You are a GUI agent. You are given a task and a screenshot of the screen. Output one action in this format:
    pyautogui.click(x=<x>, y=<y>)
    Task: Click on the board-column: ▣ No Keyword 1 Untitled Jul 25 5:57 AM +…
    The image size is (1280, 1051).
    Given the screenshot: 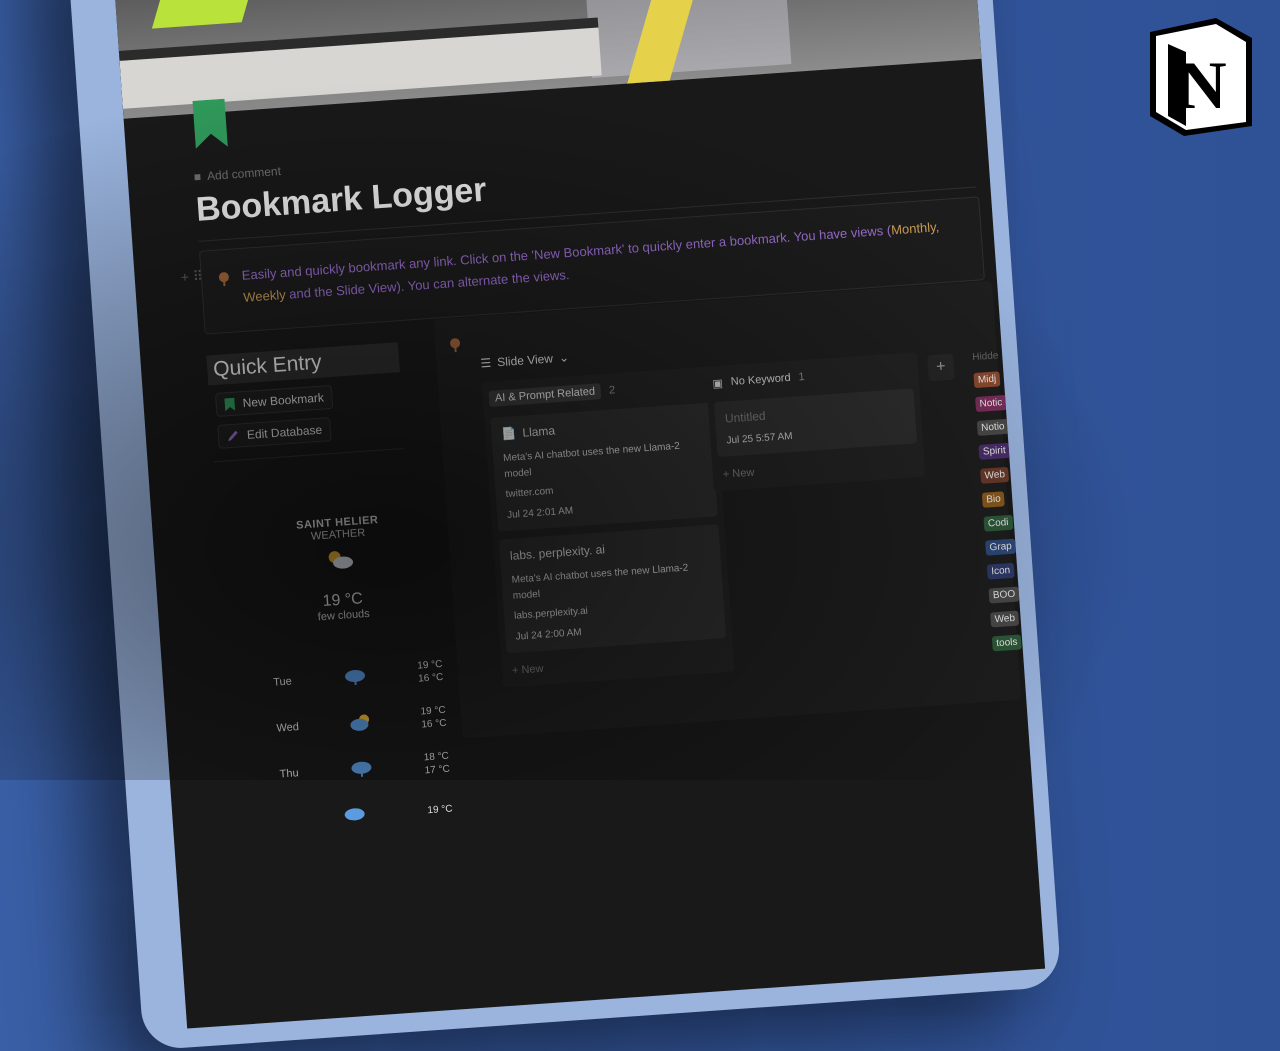 What is the action you would take?
    pyautogui.click(x=815, y=422)
    